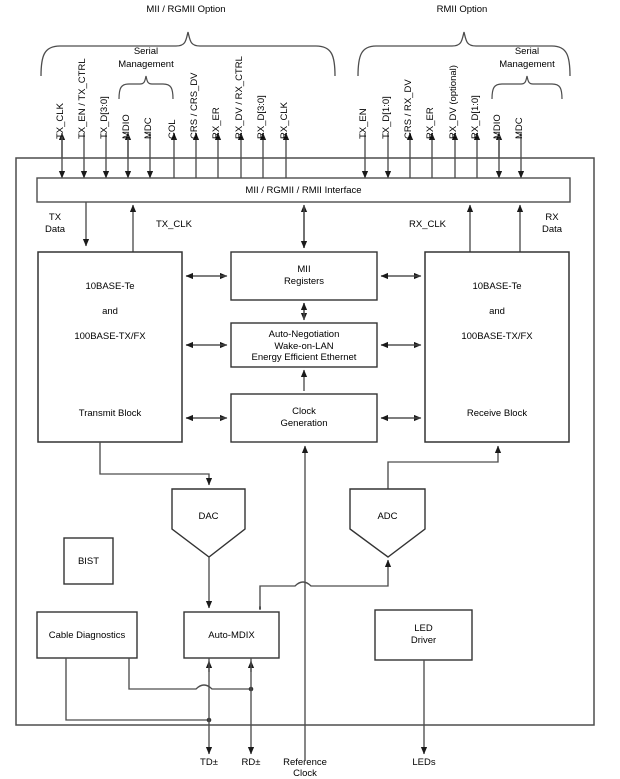 This screenshot has width=620, height=779. What do you see at coordinates (284, 120) in the screenshot?
I see `pin-mii-rx-clk: RX_CLK` at bounding box center [284, 120].